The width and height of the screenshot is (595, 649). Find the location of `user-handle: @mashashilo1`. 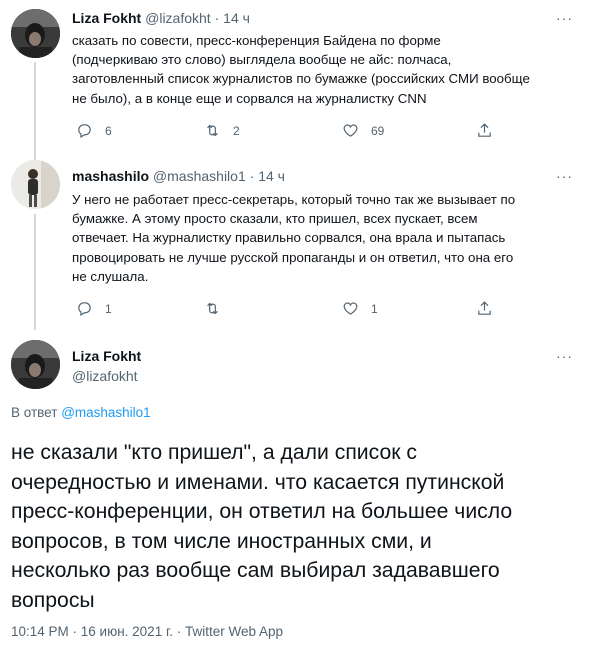

user-handle: @mashashilo1 is located at coordinates (199, 176).